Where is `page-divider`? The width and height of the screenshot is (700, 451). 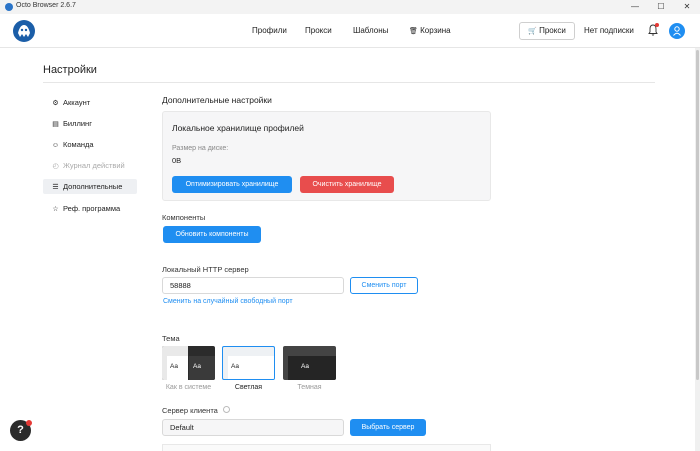
page-divider is located at coordinates (349, 82).